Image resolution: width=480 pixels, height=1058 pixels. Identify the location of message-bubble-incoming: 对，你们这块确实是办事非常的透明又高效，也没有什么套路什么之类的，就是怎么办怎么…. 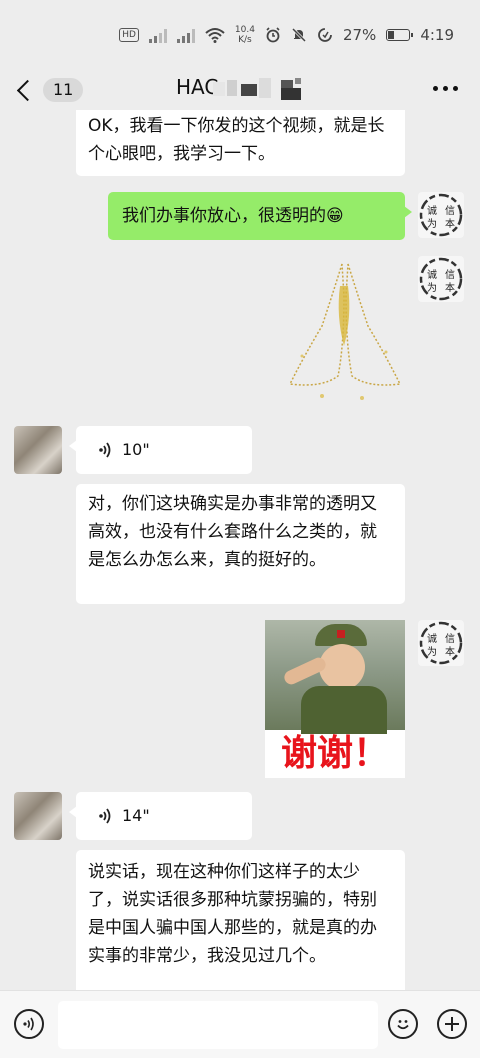
(240, 544).